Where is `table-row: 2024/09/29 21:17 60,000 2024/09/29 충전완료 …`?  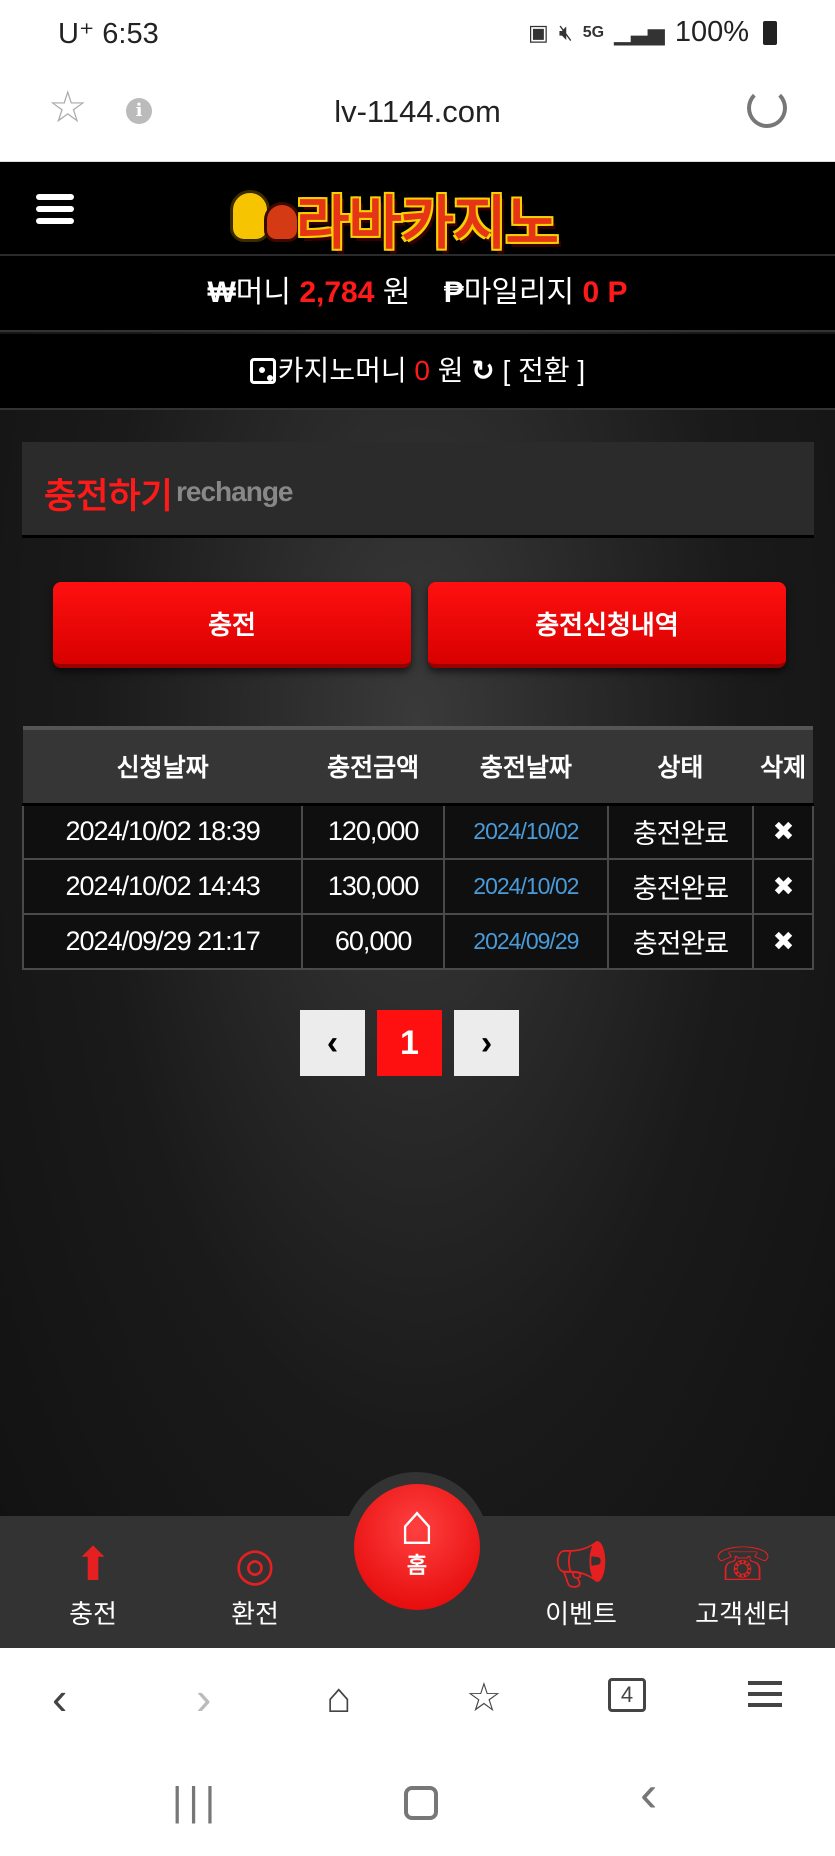
table-row: 2024/09/29 21:17 60,000 2024/09/29 충전완료 … is located at coordinates (417, 941).